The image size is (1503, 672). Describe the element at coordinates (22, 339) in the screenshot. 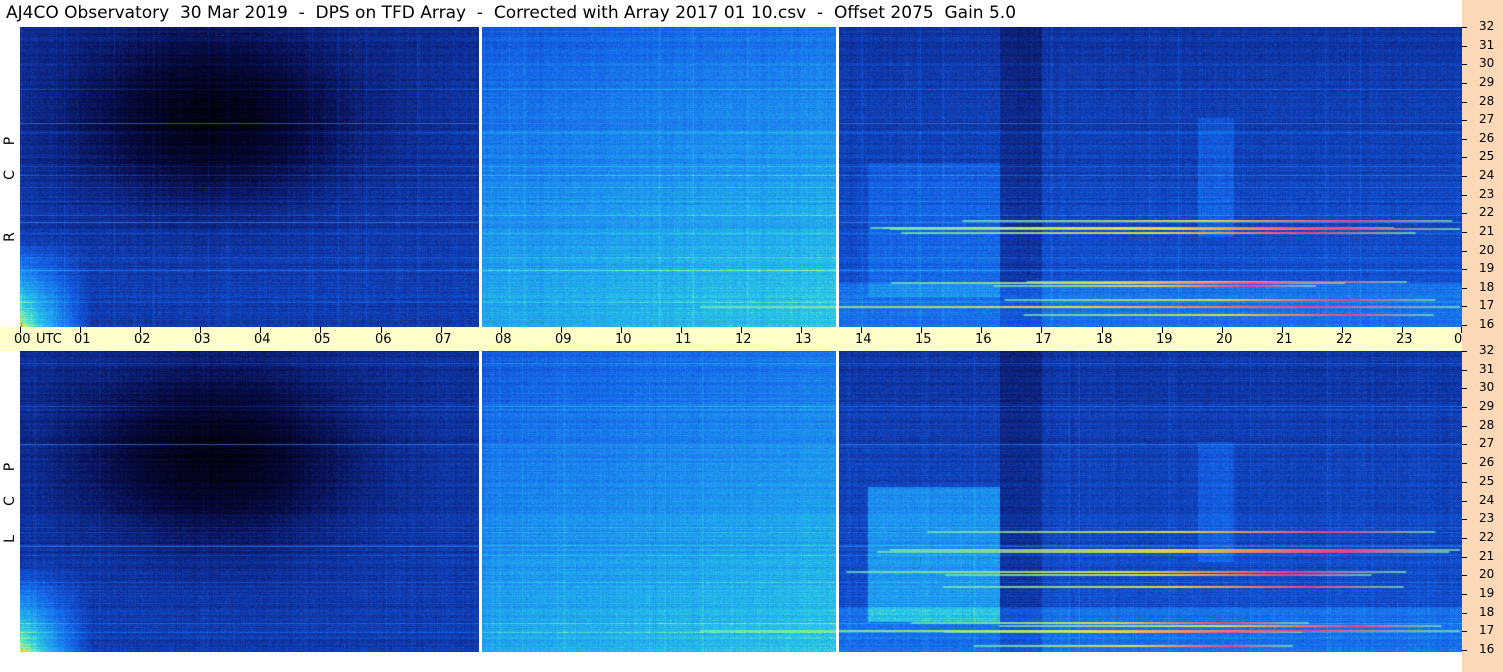

I see `utc-tick-label: 00` at that location.